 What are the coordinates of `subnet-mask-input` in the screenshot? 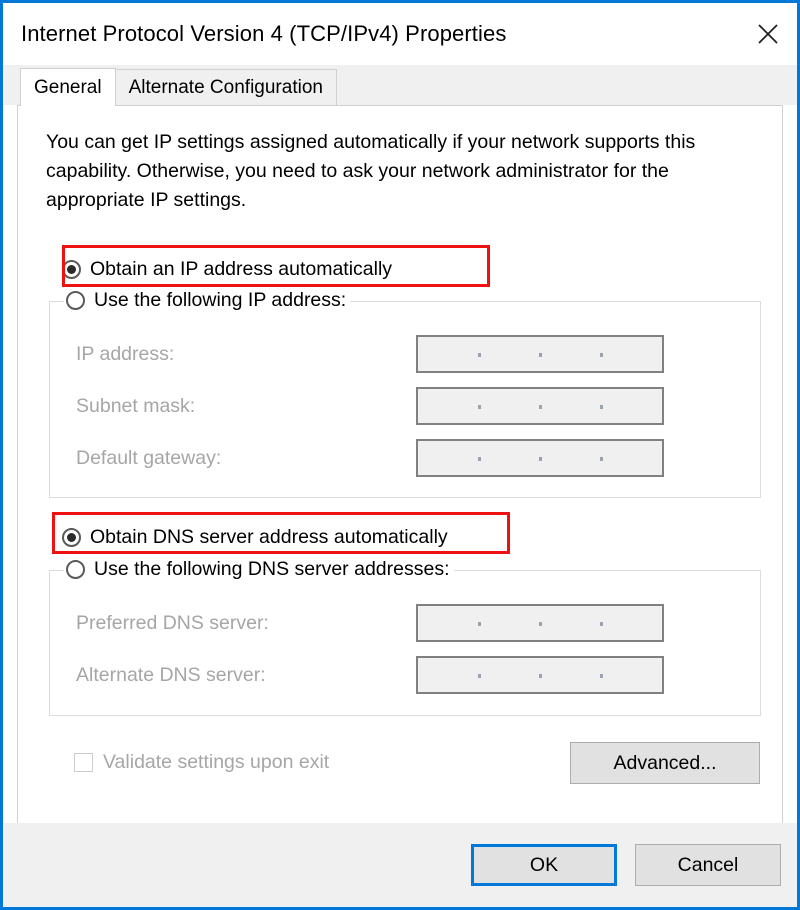 It's located at (540, 406).